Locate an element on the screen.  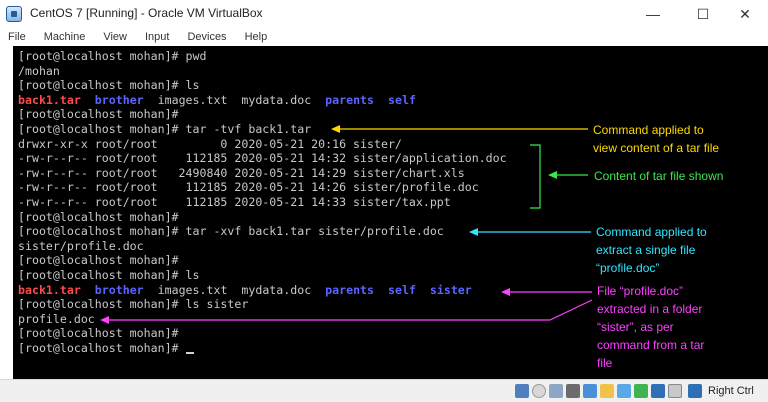
annotation-content-shown: Content of tar file shown is located at coordinates (658, 176).